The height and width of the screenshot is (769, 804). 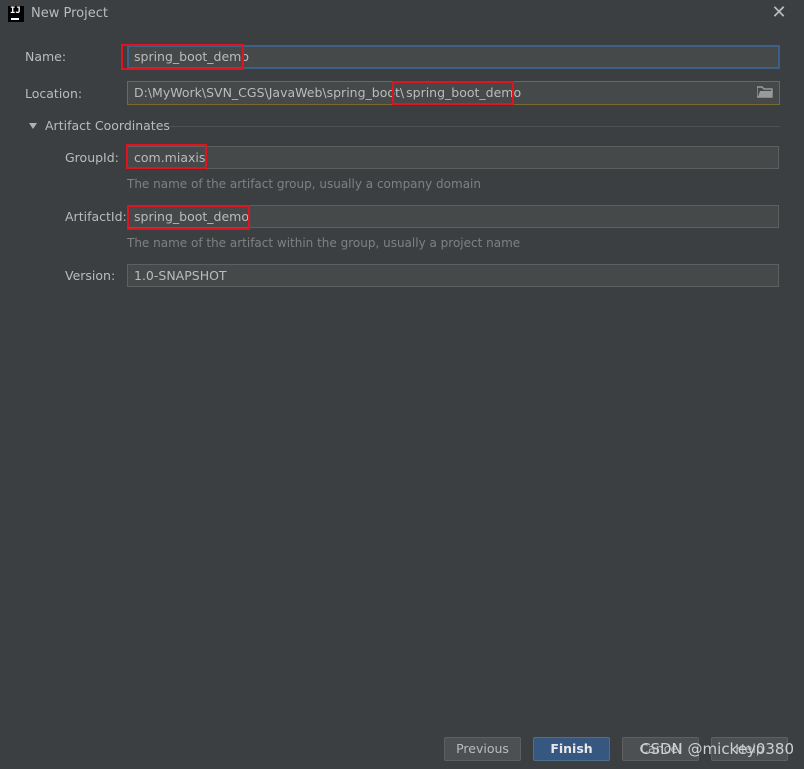 What do you see at coordinates (166, 156) in the screenshot?
I see `highlight-groupid` at bounding box center [166, 156].